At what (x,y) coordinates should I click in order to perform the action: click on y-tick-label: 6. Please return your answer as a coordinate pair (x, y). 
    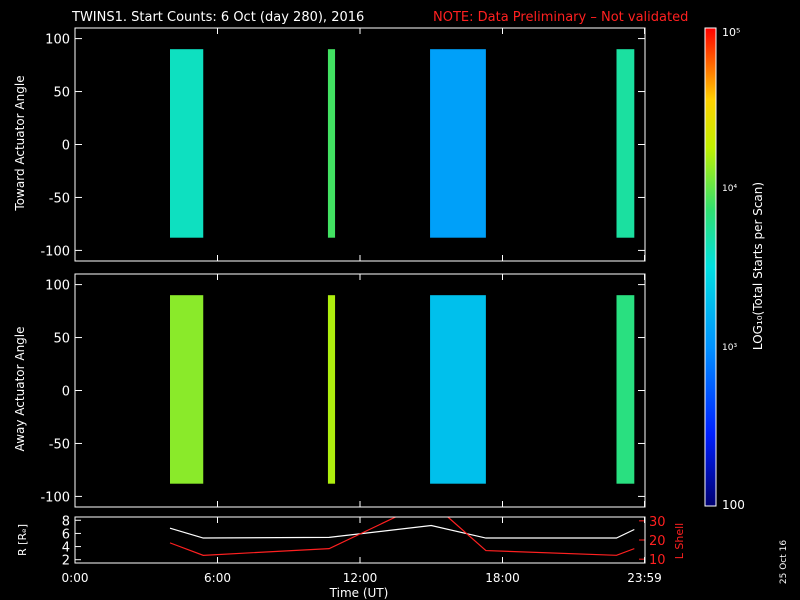
    Looking at the image, I should click on (66, 534).